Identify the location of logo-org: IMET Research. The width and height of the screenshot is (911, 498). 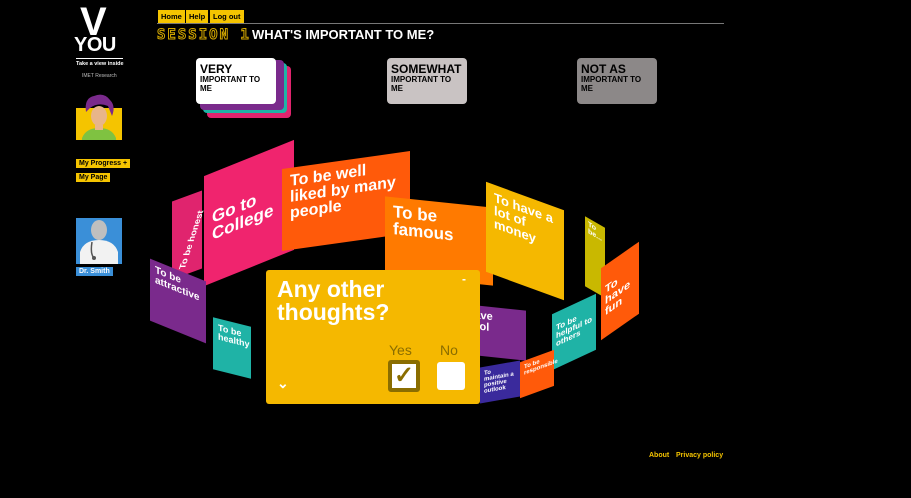
(99, 76).